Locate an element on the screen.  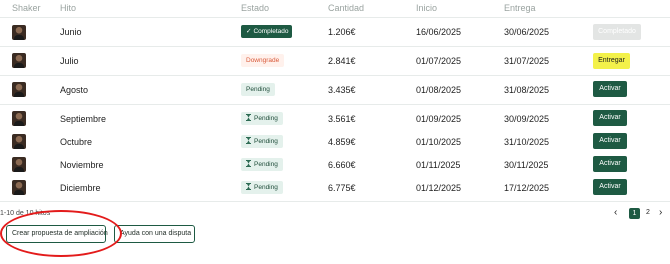
row-cantidad: 3.561€ is located at coordinates (342, 119).